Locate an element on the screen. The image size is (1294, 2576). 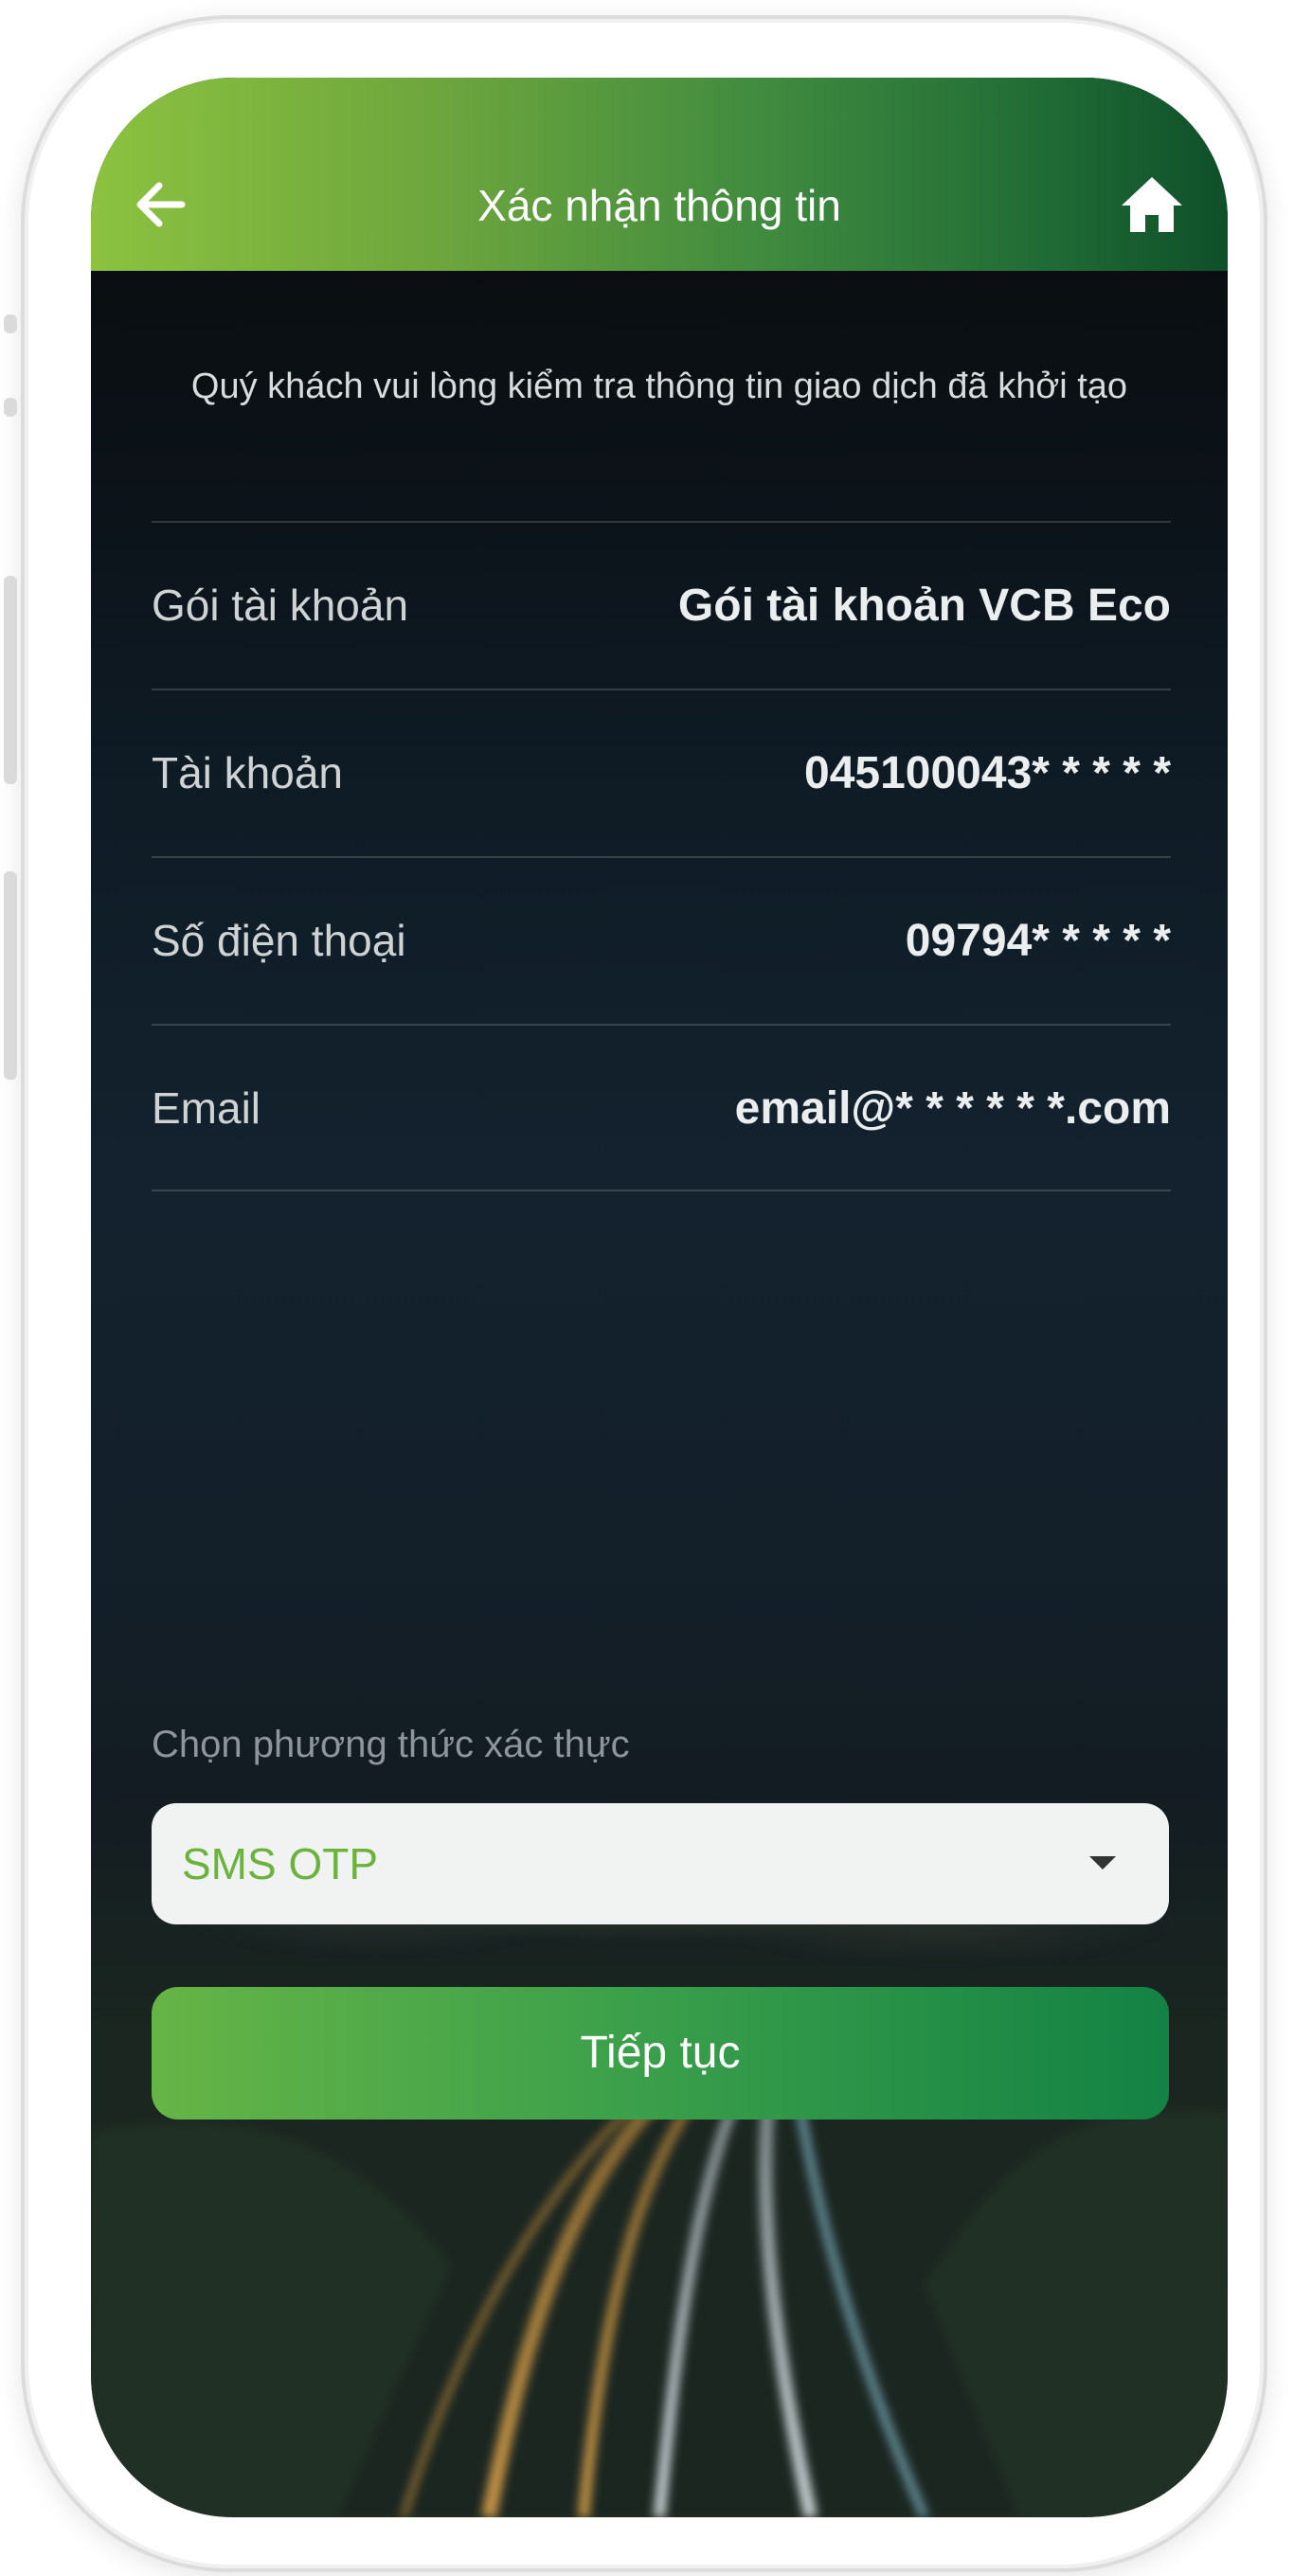
header-bar: Xác nhận thông tin is located at coordinates (659, 174).